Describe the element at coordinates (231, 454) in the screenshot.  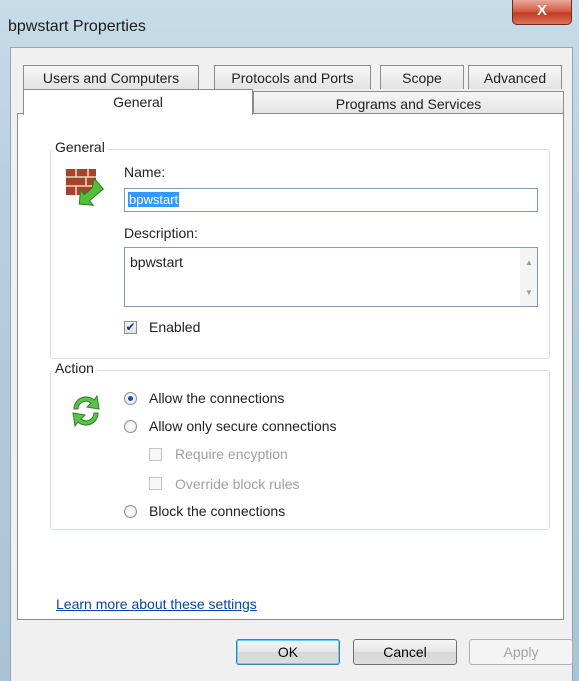
I see `require-encryption-label: Require encyption` at that location.